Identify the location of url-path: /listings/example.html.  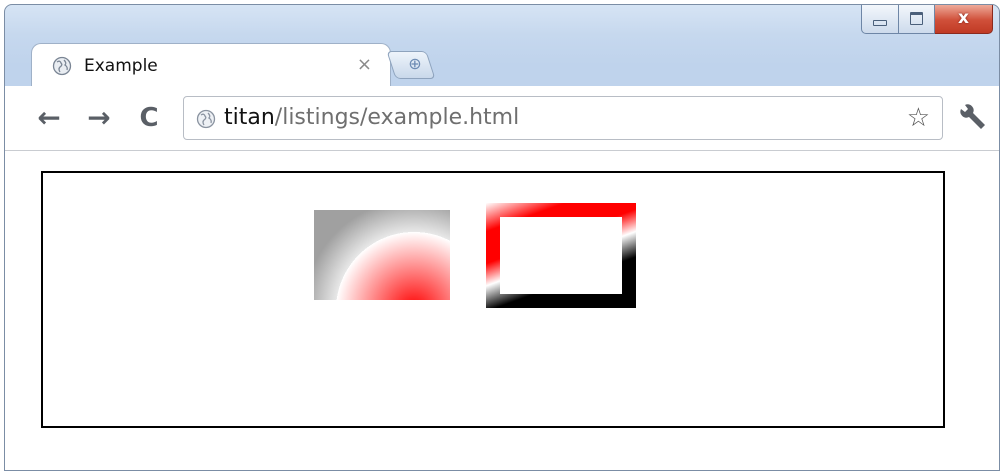
(397, 117).